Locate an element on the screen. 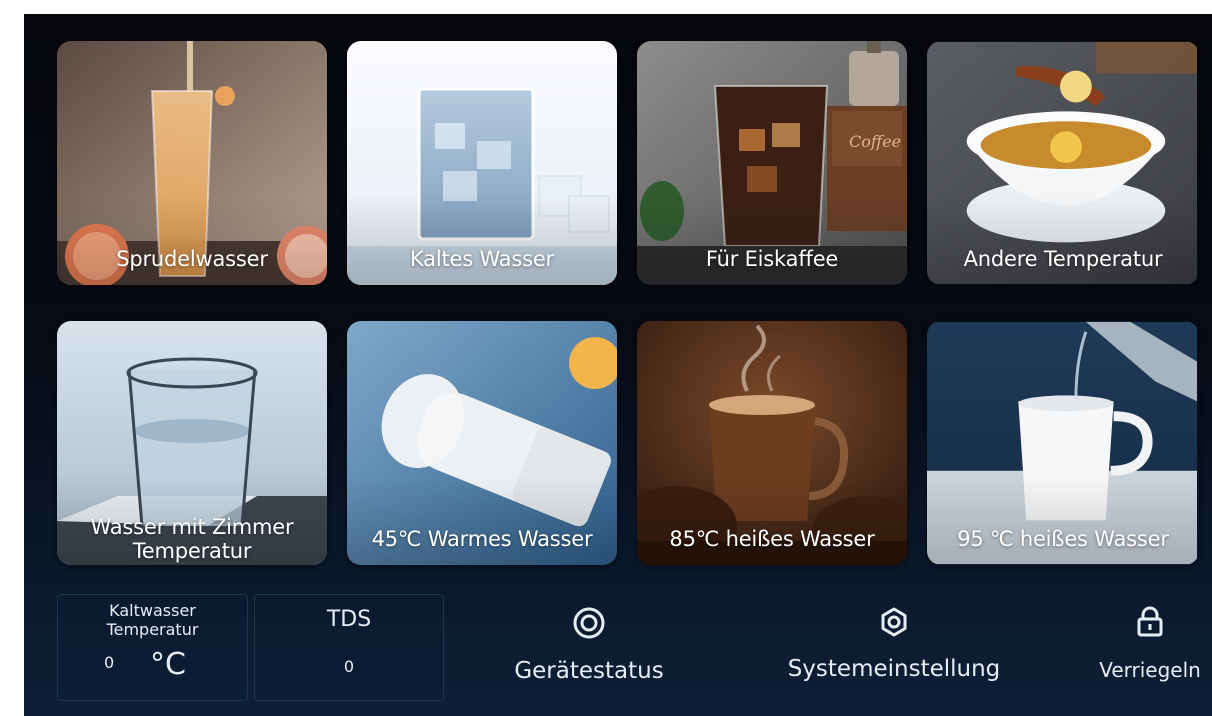  svg-text: Coffee is located at coordinates (875, 141).